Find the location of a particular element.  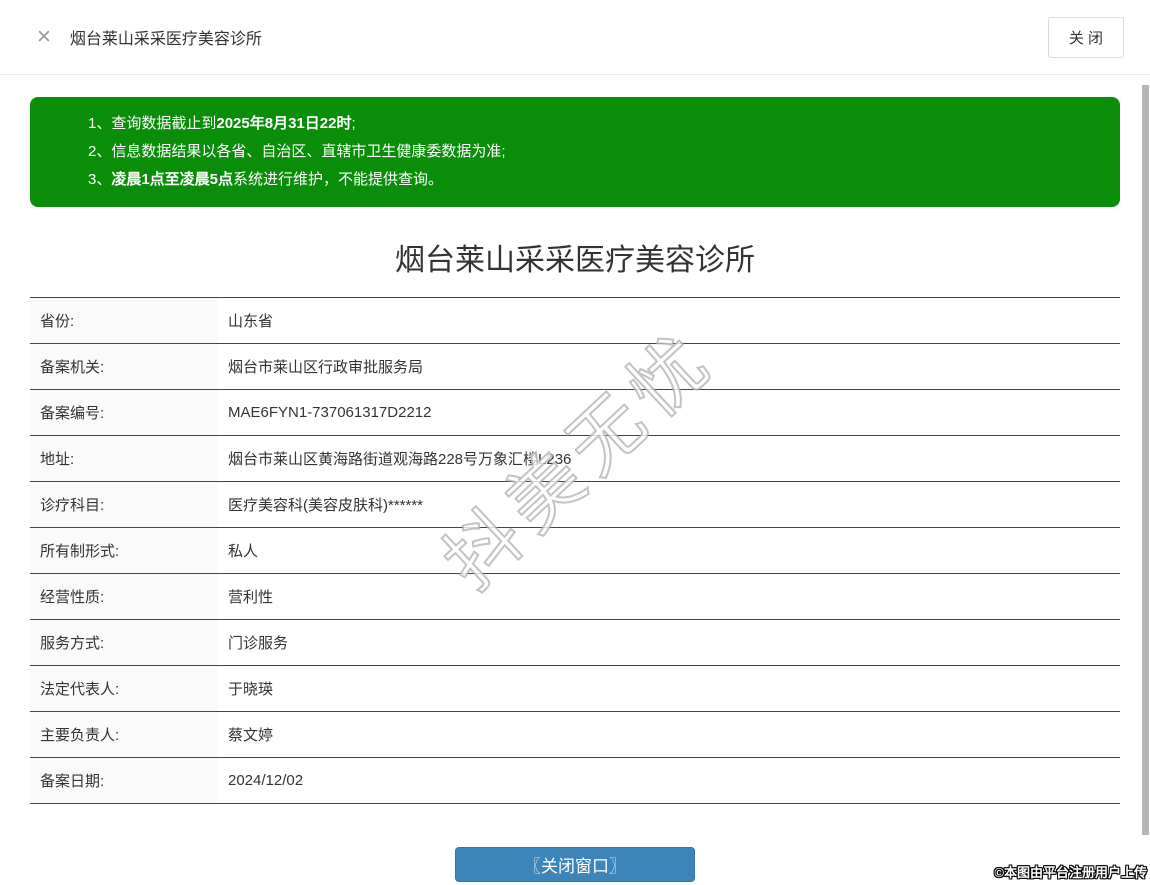

row-label: 所有制形式: is located at coordinates (124, 550).